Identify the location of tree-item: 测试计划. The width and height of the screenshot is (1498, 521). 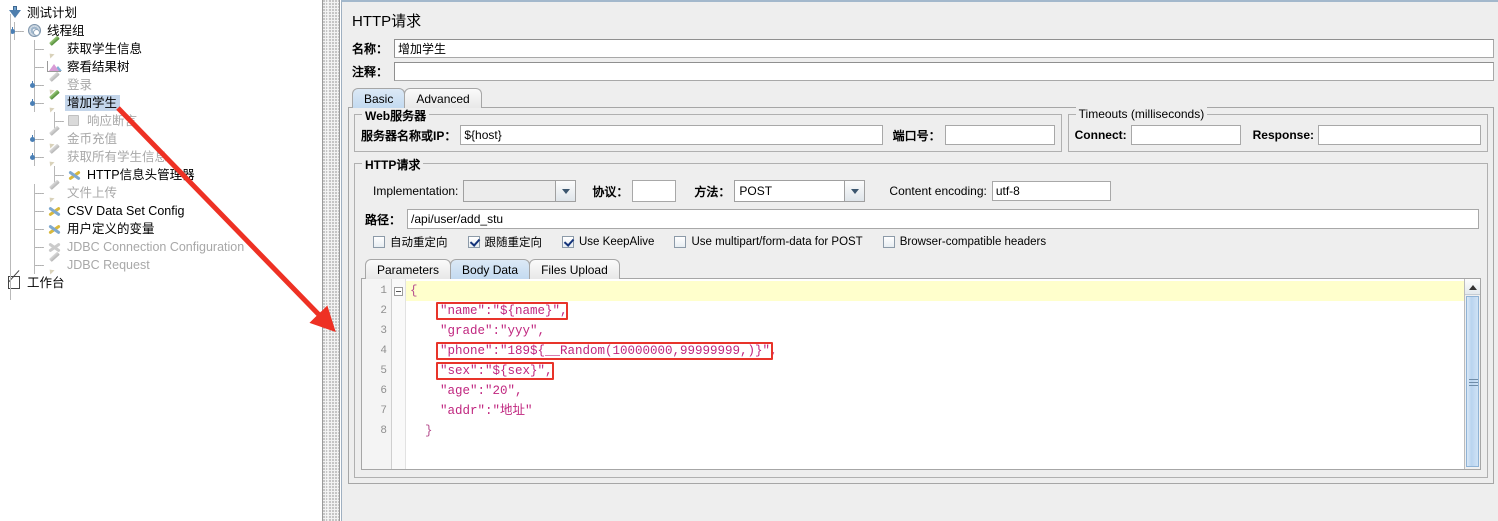
(161, 13).